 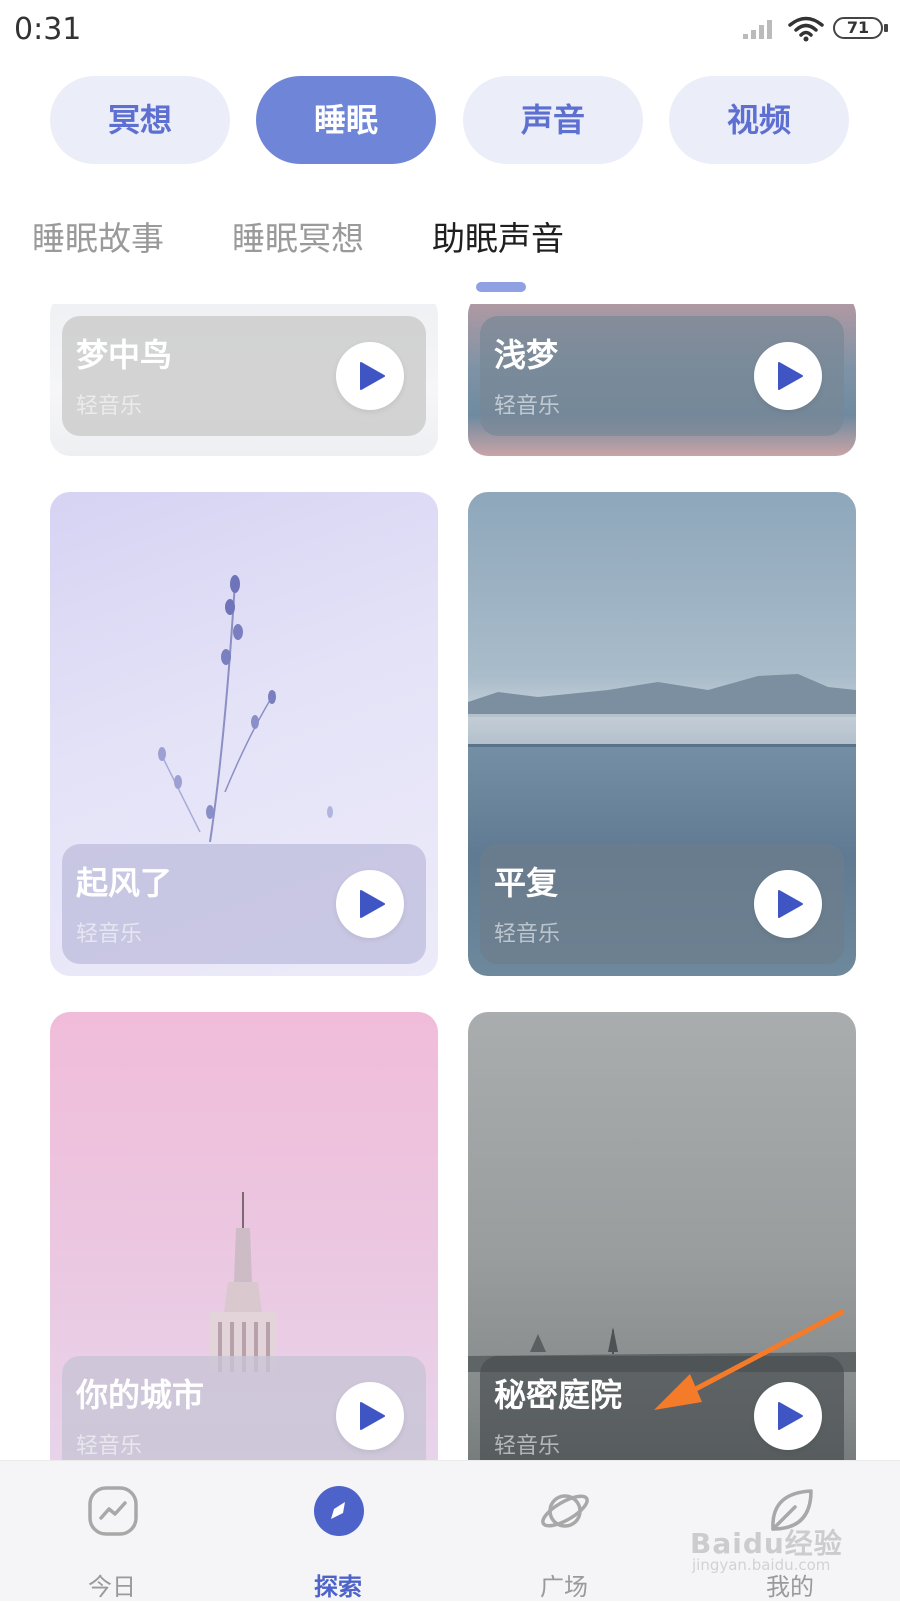 What do you see at coordinates (759, 120) in the screenshot?
I see `category-tab-video: 视频` at bounding box center [759, 120].